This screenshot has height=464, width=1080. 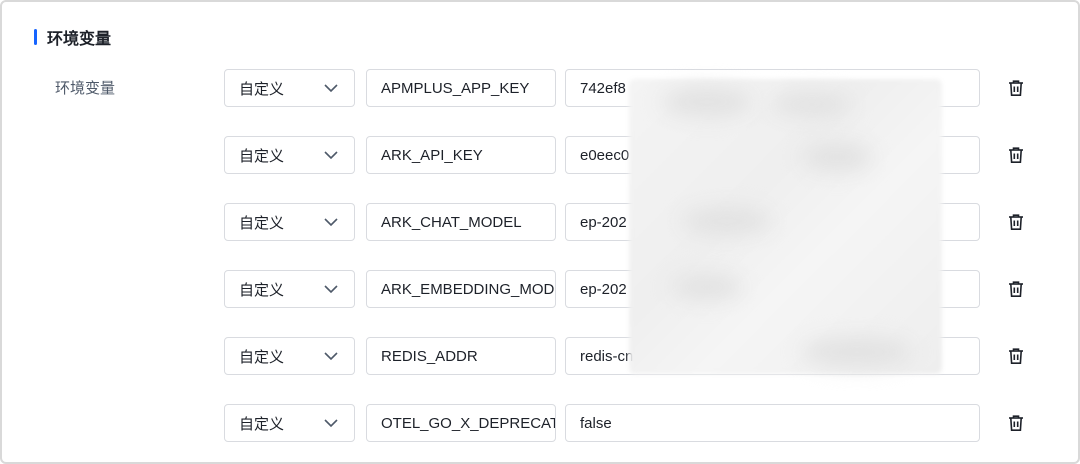 What do you see at coordinates (461, 289) in the screenshot?
I see `env-var-key-input: ARK_EMBEDDING_MODEL` at bounding box center [461, 289].